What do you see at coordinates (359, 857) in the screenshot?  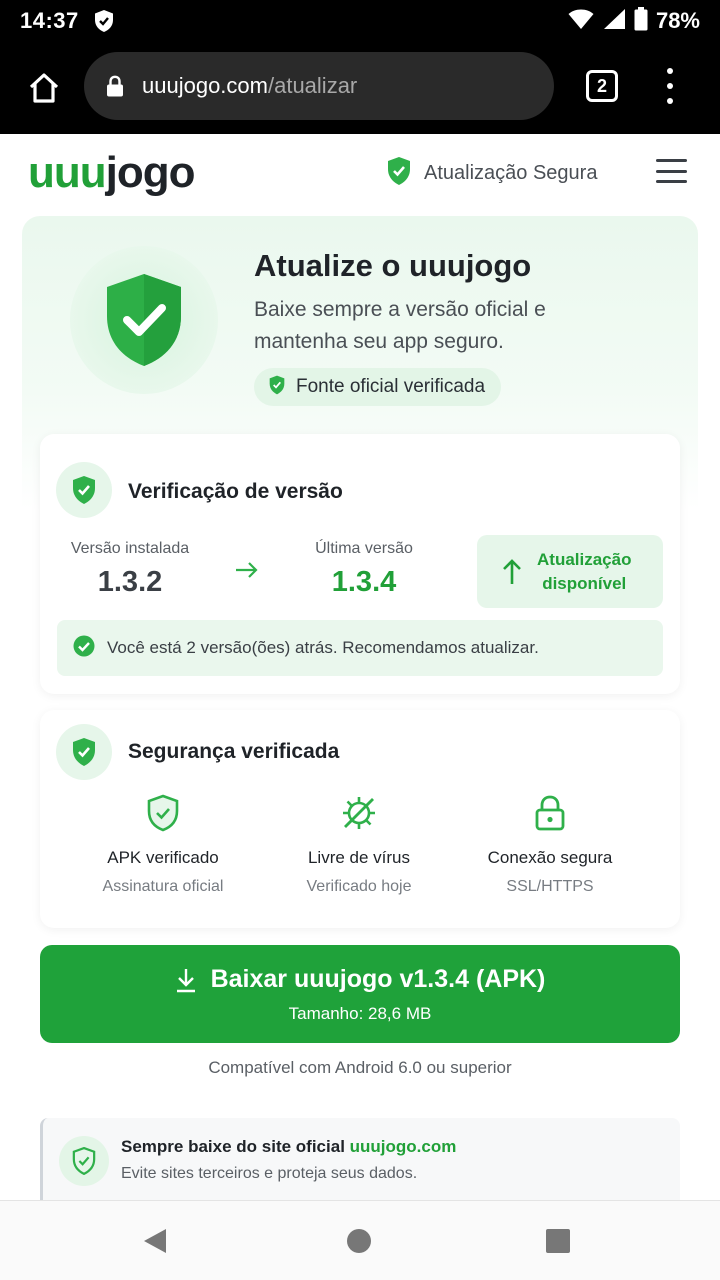 I see `feature-name: Livre de vírus` at bounding box center [359, 857].